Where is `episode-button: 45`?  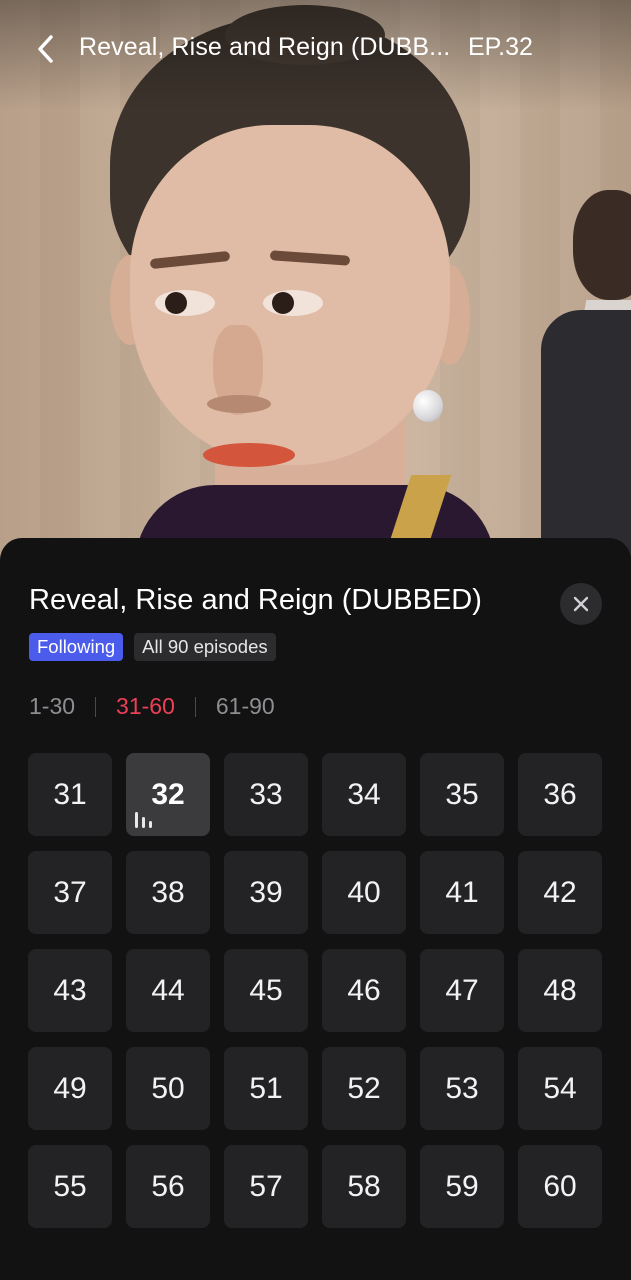 episode-button: 45 is located at coordinates (266, 990).